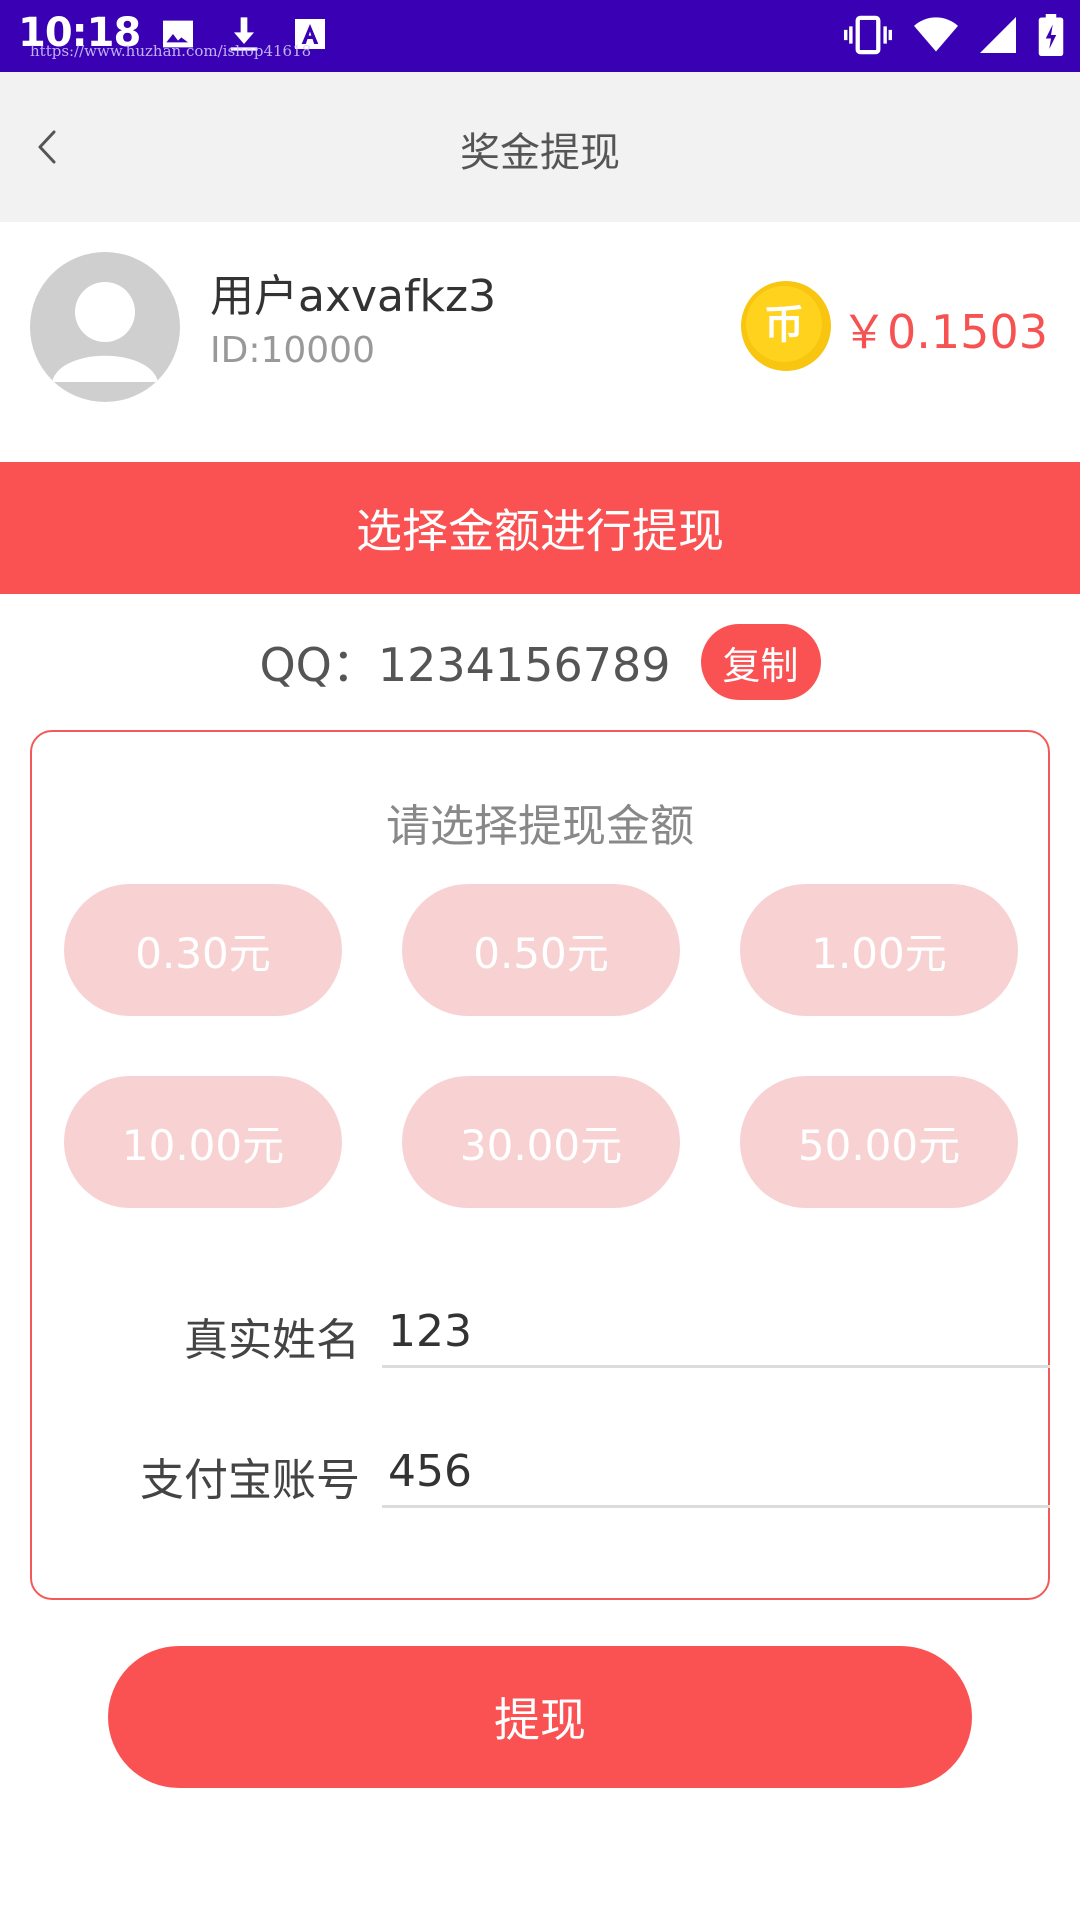 This screenshot has width=1080, height=1920. I want to click on page-title: 奖金提现, so click(540, 153).